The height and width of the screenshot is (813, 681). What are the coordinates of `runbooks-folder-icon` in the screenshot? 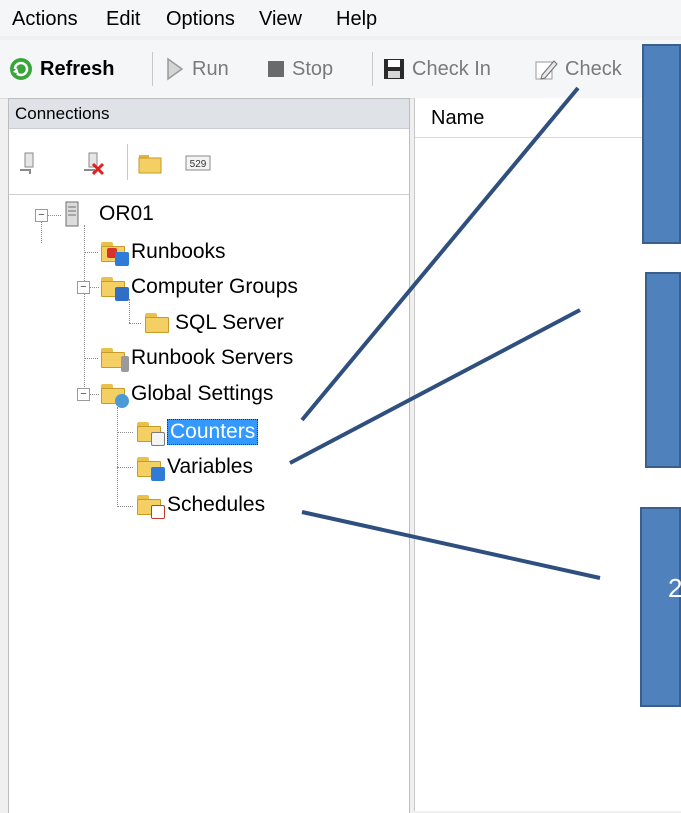 It's located at (115, 254).